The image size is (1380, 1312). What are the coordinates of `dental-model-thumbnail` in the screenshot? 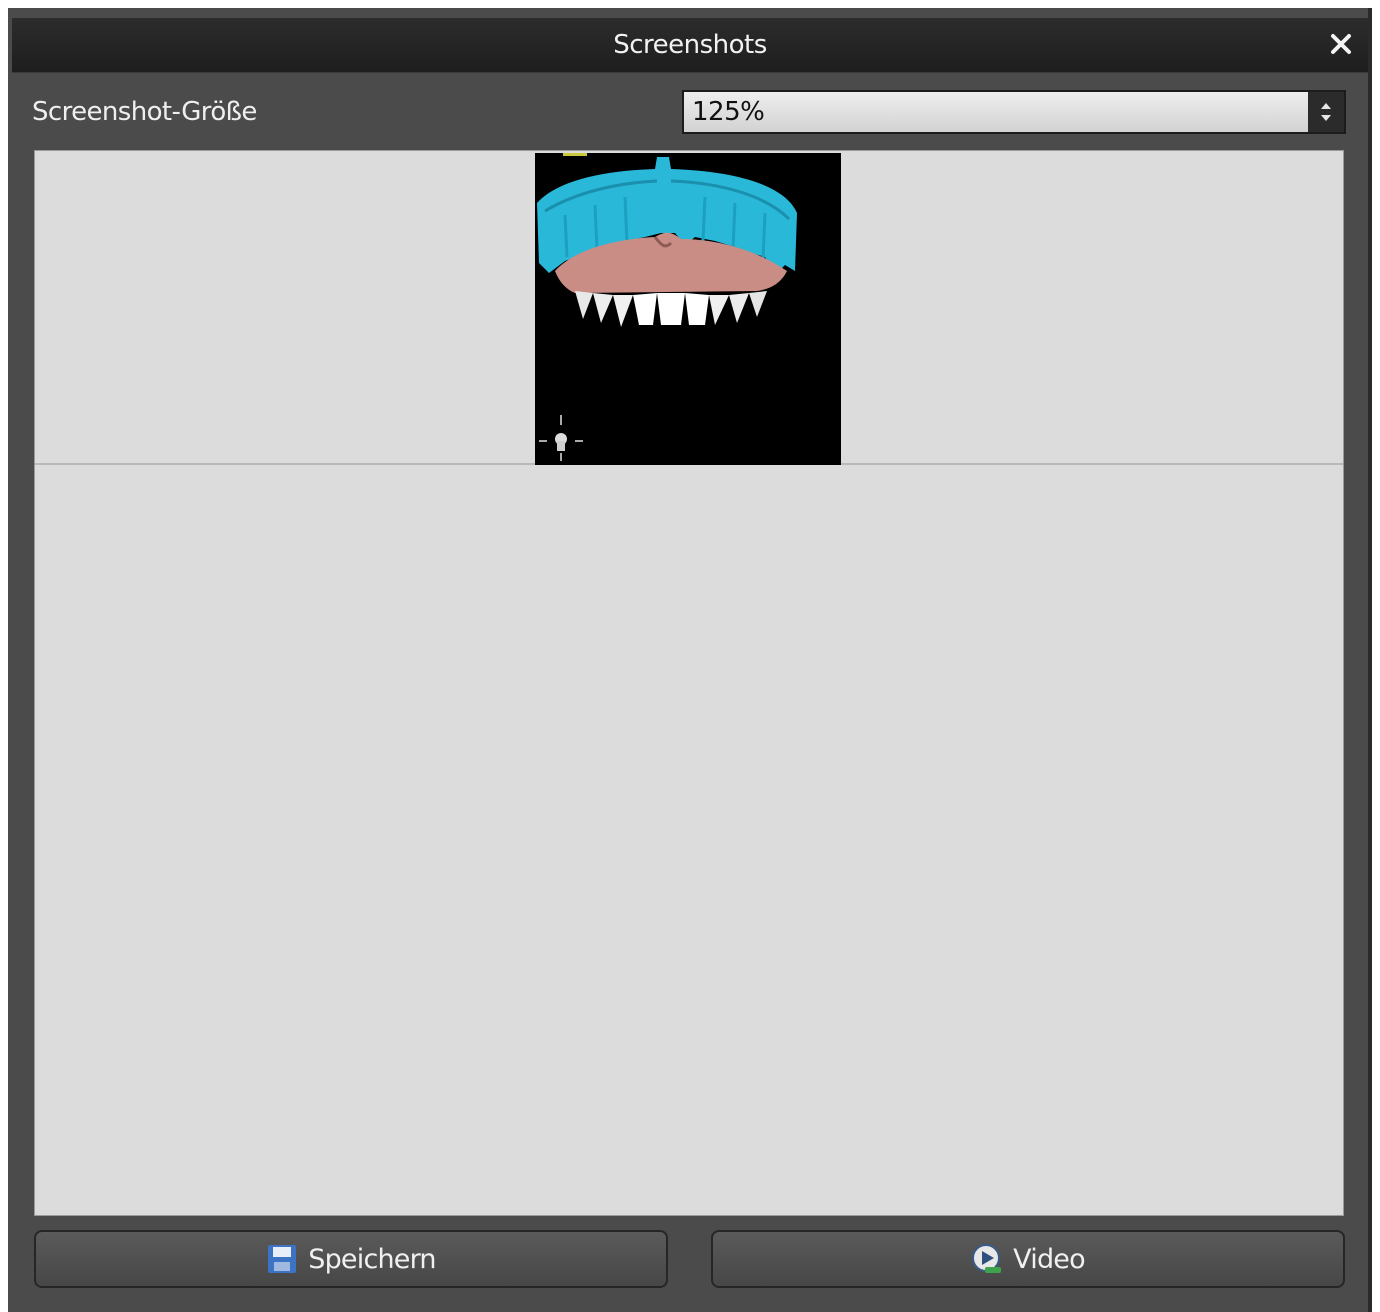 It's located at (688, 309).